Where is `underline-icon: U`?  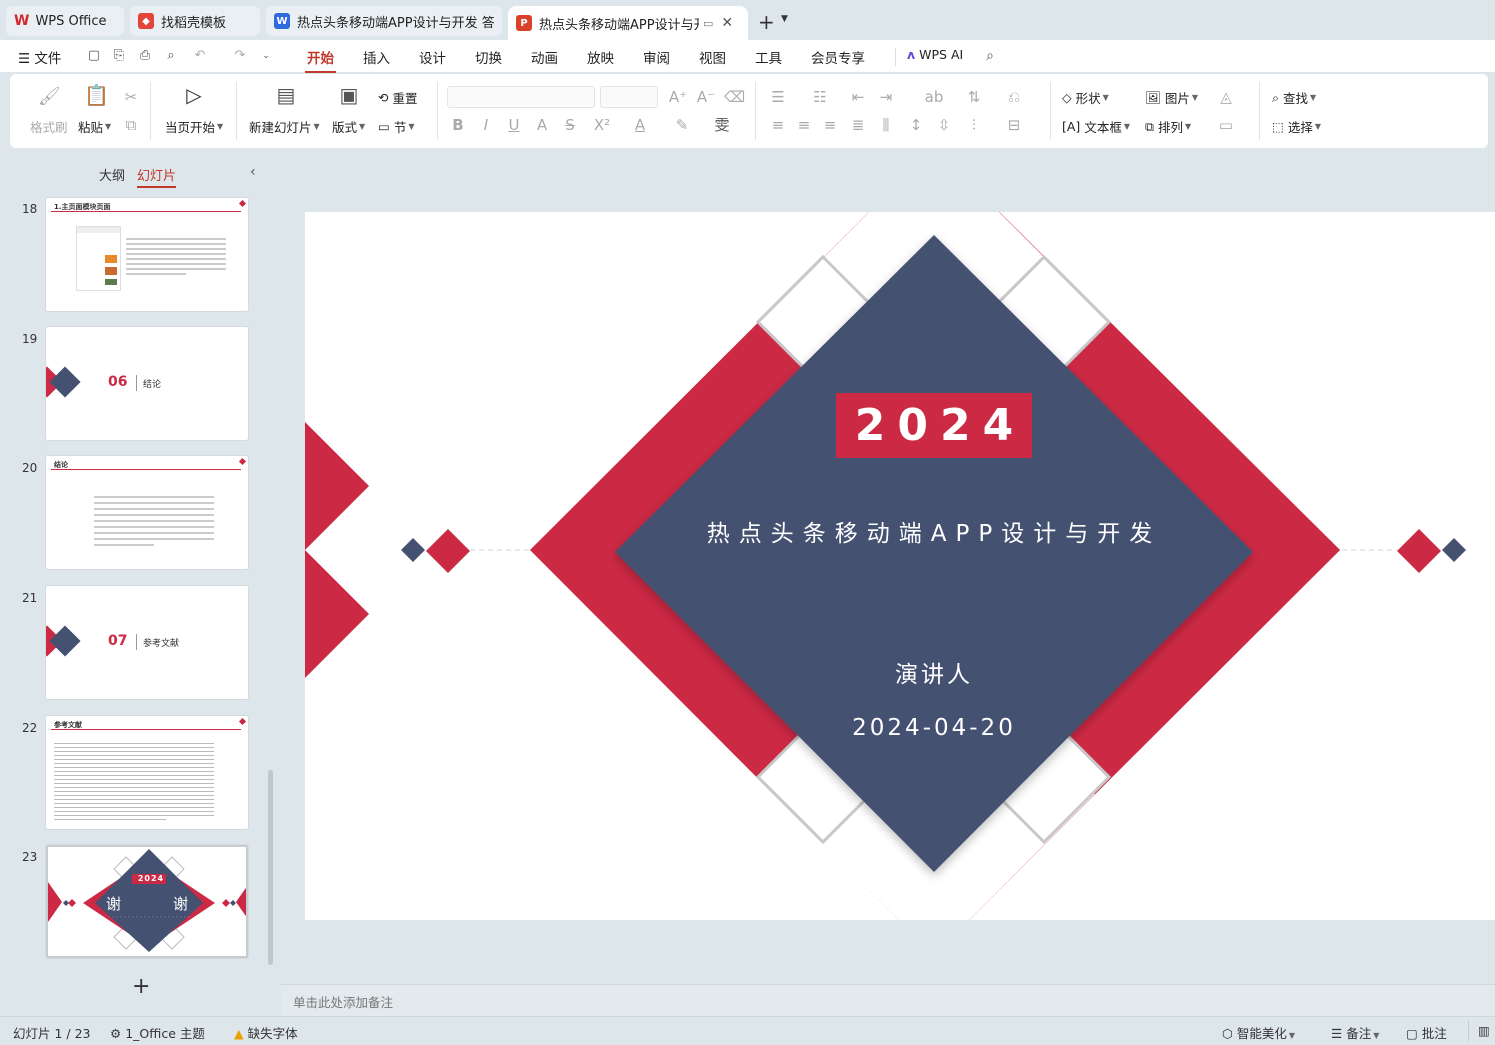
underline-icon: U is located at coordinates (514, 125).